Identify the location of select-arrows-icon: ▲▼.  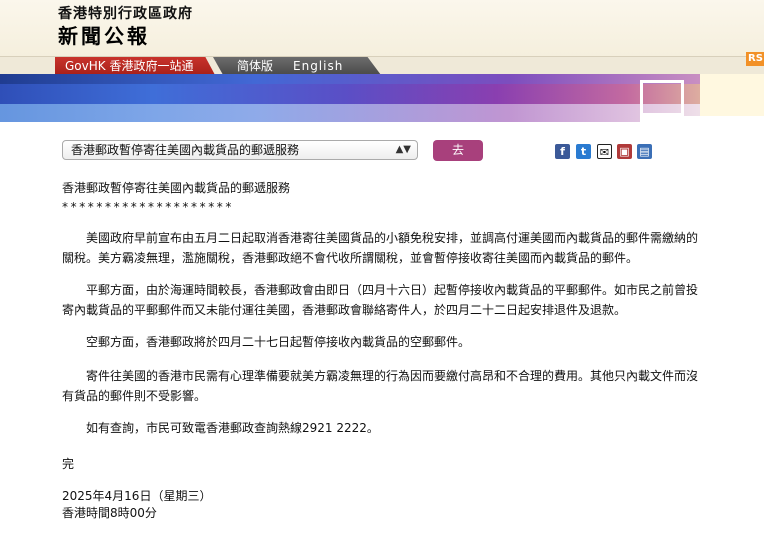
(403, 149).